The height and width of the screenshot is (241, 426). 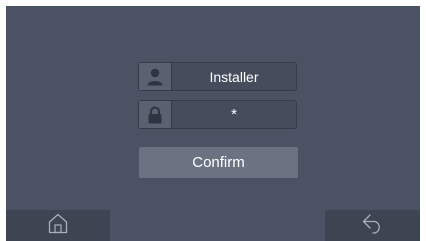 I want to click on username-value: Installer, so click(x=234, y=76).